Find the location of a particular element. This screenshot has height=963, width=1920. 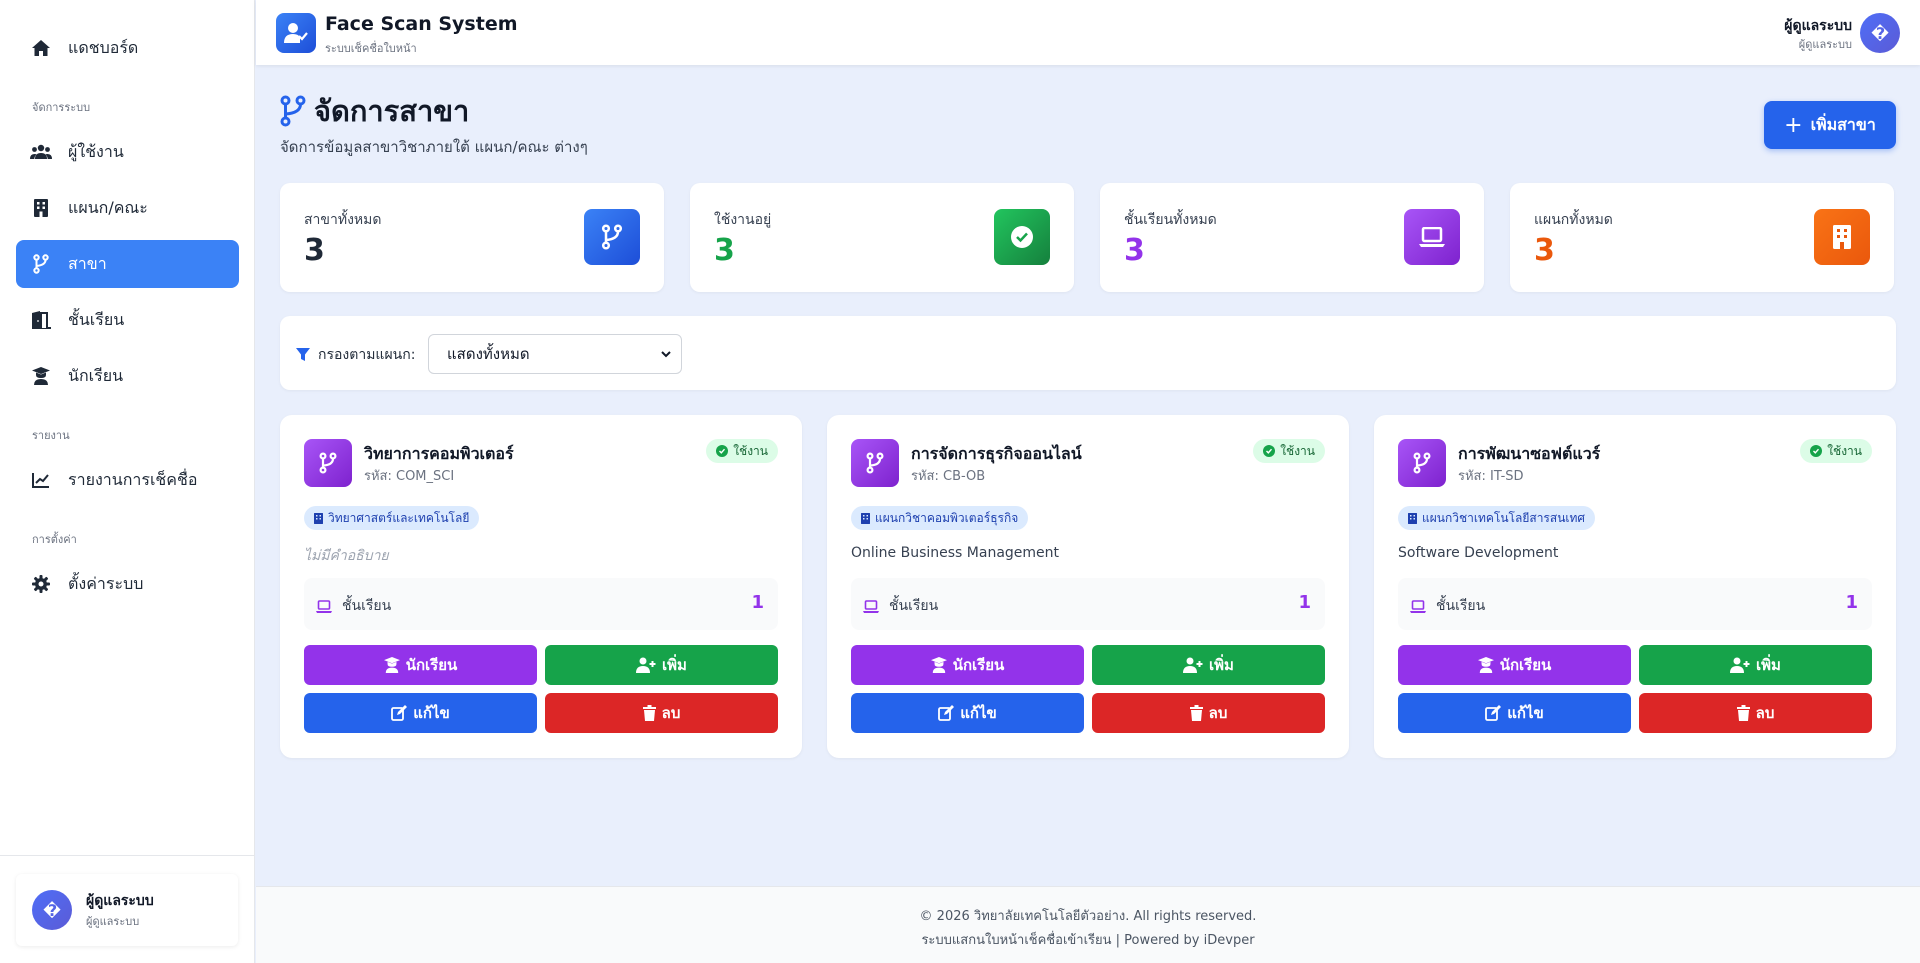

filter-selected-value: แสดงทั้งหมด is located at coordinates (488, 354).